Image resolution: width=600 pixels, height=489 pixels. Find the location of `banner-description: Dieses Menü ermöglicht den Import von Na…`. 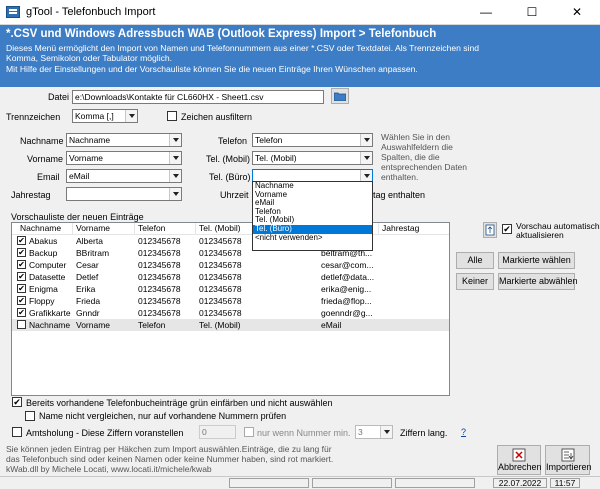

banner-description: Dieses Menü ermöglicht den Import von Na… is located at coordinates (246, 58).